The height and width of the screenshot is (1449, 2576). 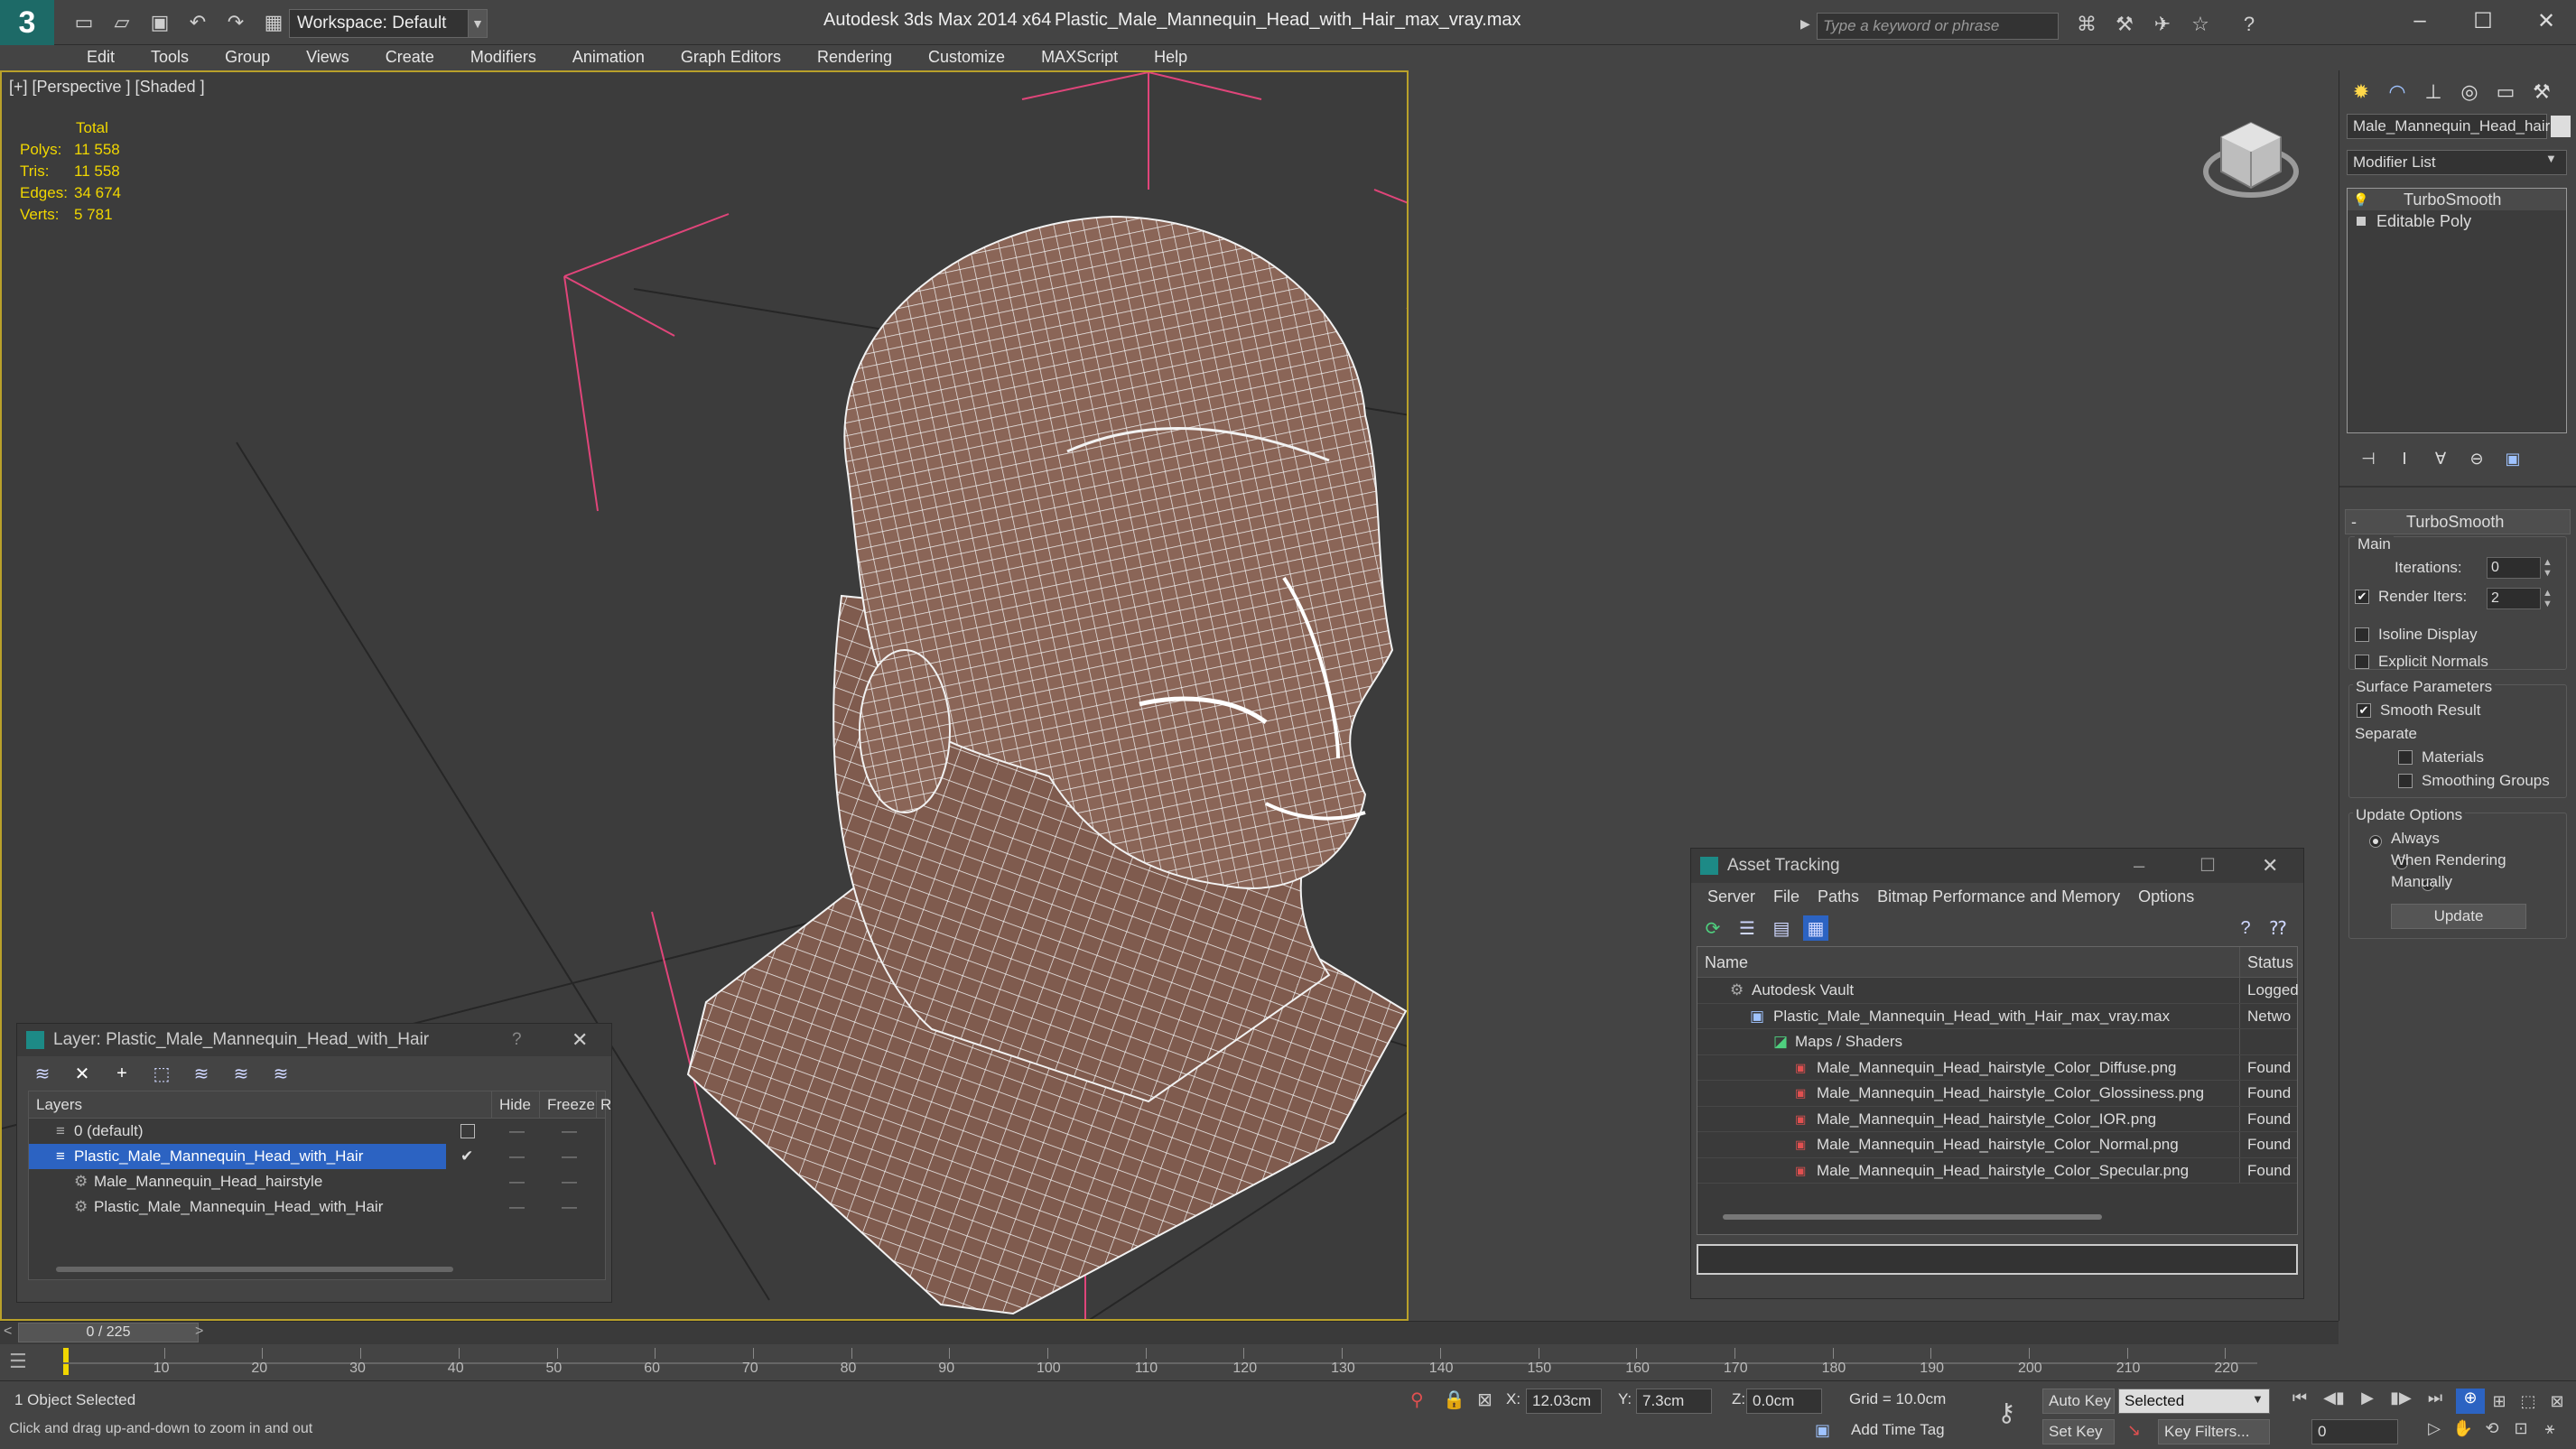 I want to click on turbosmooth-rollout-header: - TurboSmooth, so click(x=2458, y=521).